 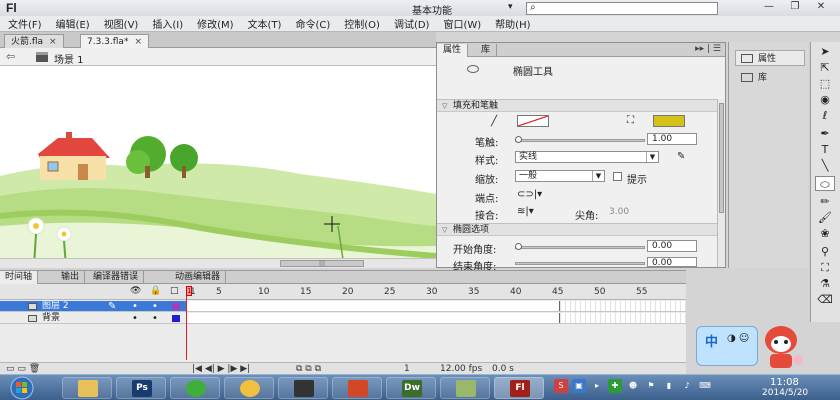 I want to click on volume-icon: ♪, so click(x=687, y=386).